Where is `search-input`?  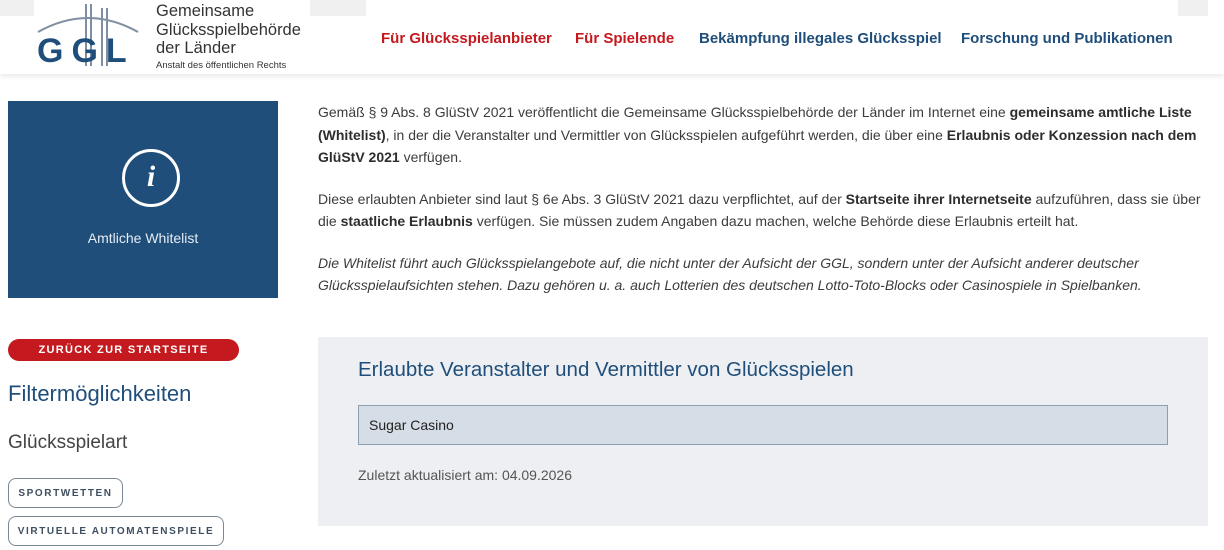 search-input is located at coordinates (763, 425).